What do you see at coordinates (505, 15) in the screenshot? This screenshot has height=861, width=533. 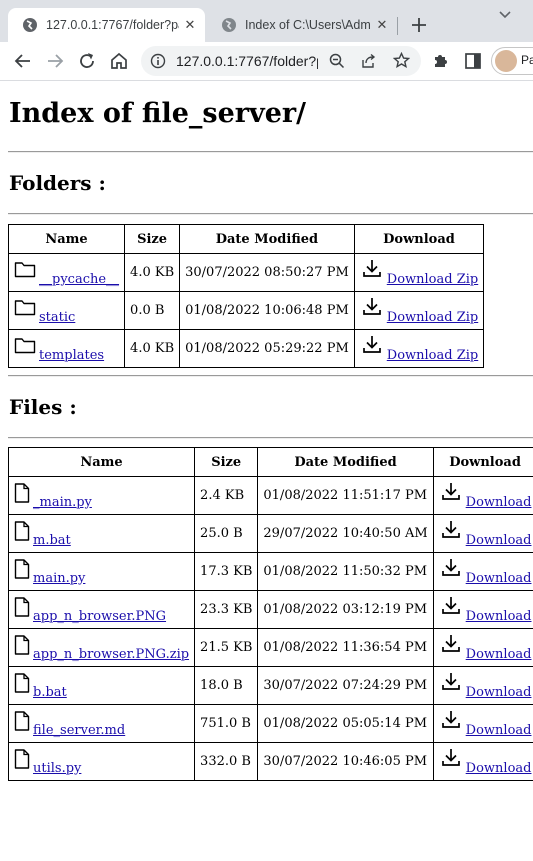 I see `chevron-down-icon` at bounding box center [505, 15].